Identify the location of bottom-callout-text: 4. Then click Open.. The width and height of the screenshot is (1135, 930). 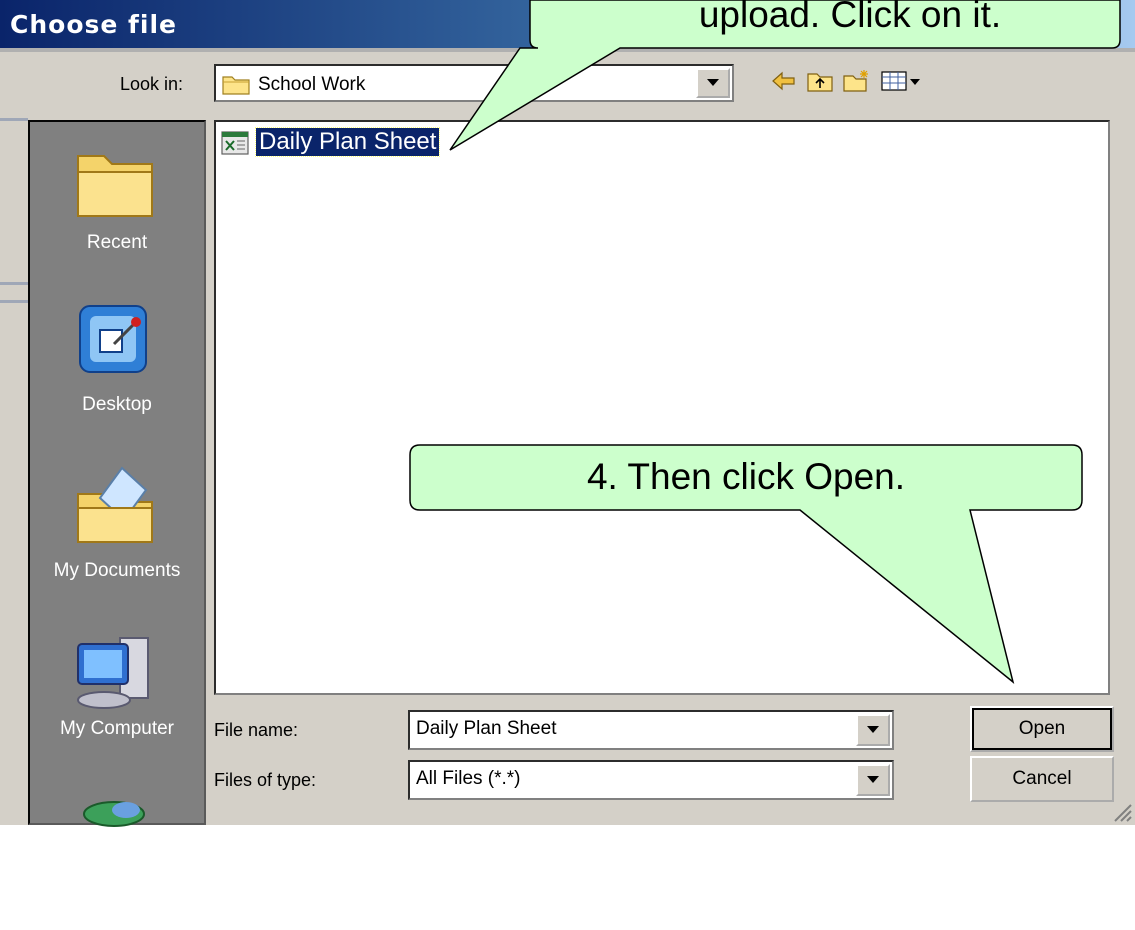
(746, 476).